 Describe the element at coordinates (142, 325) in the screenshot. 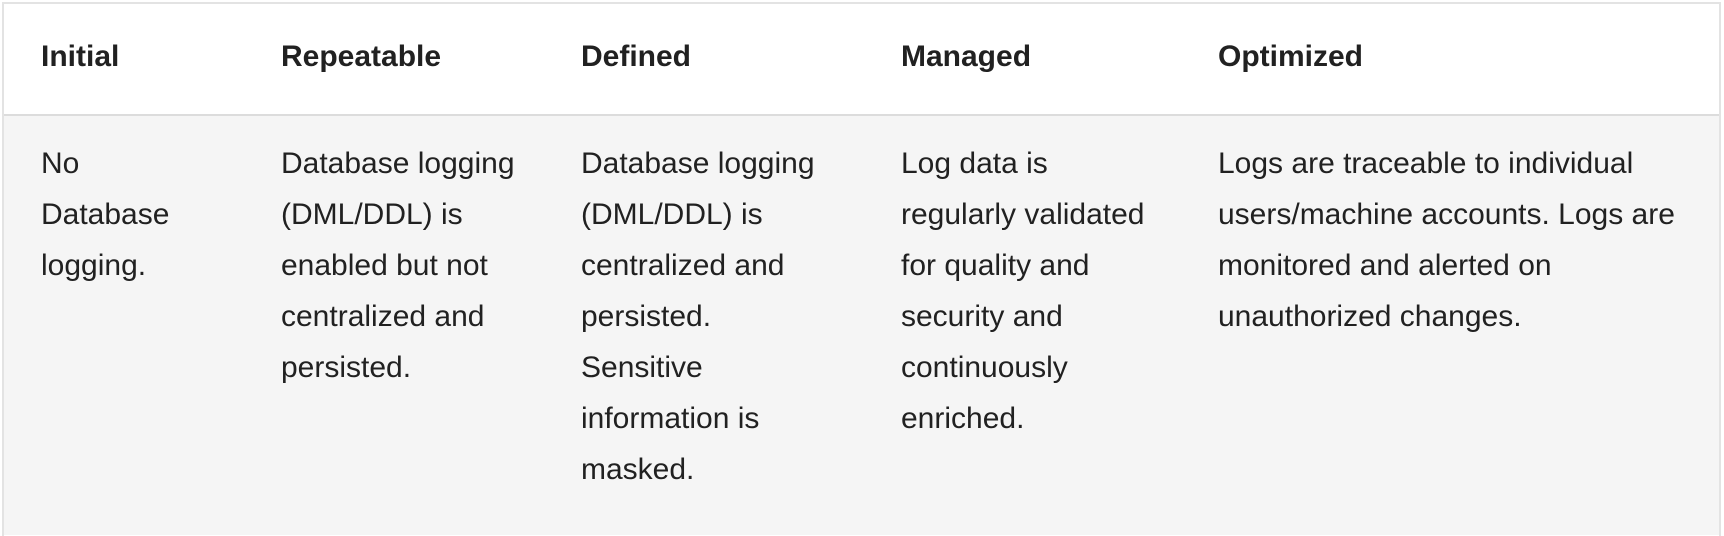

I see `cell-initial: No Database logging.` at that location.